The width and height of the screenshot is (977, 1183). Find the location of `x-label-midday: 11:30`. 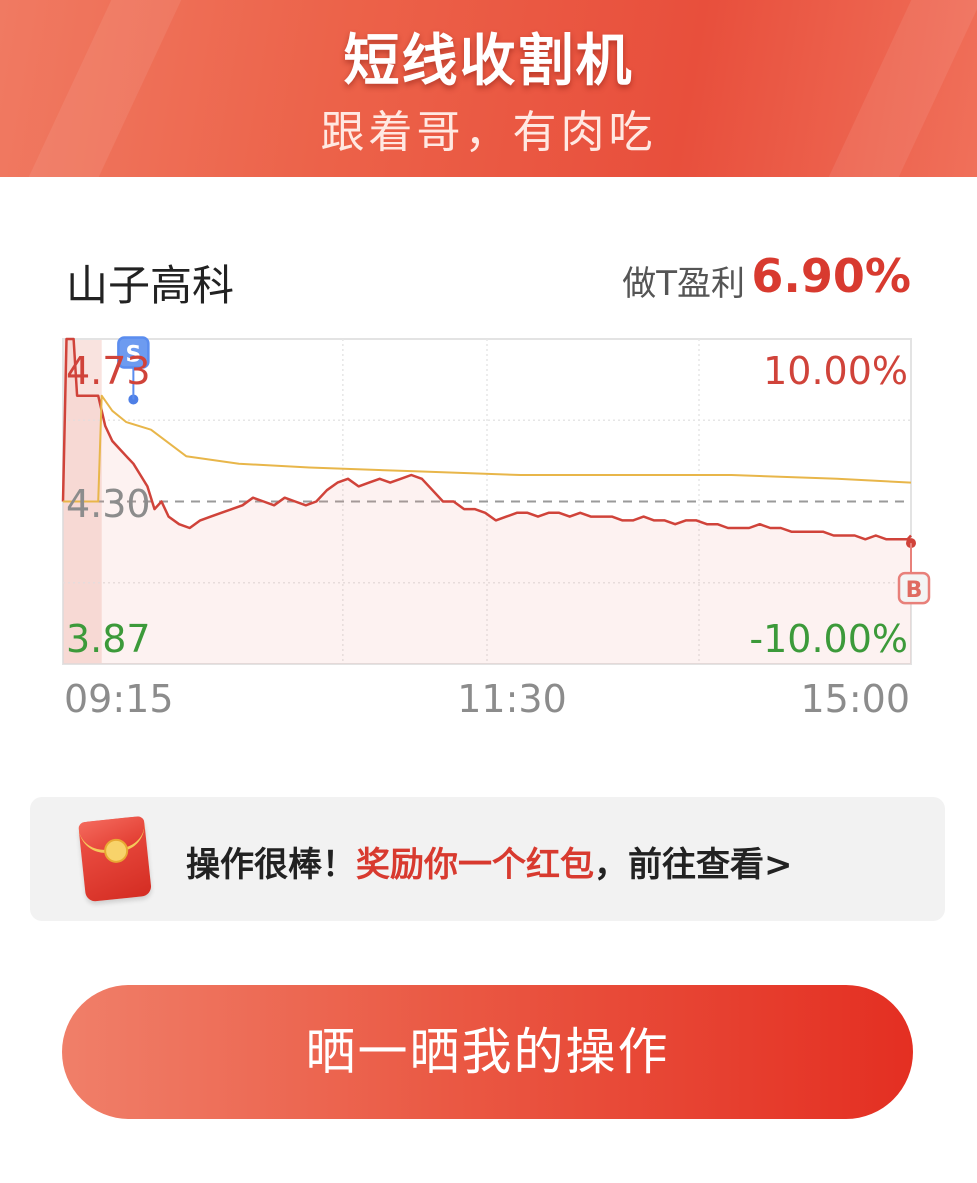

x-label-midday: 11:30 is located at coordinates (512, 699).